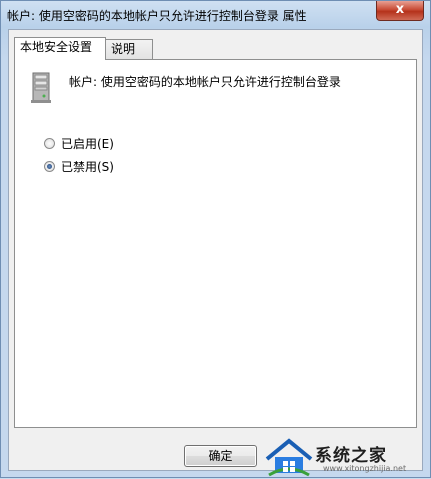 The height and width of the screenshot is (479, 431). What do you see at coordinates (157, 16) in the screenshot?
I see `window-title: 帐户: 使用空密码的本地帐户只允许进行控制台登录 属性` at bounding box center [157, 16].